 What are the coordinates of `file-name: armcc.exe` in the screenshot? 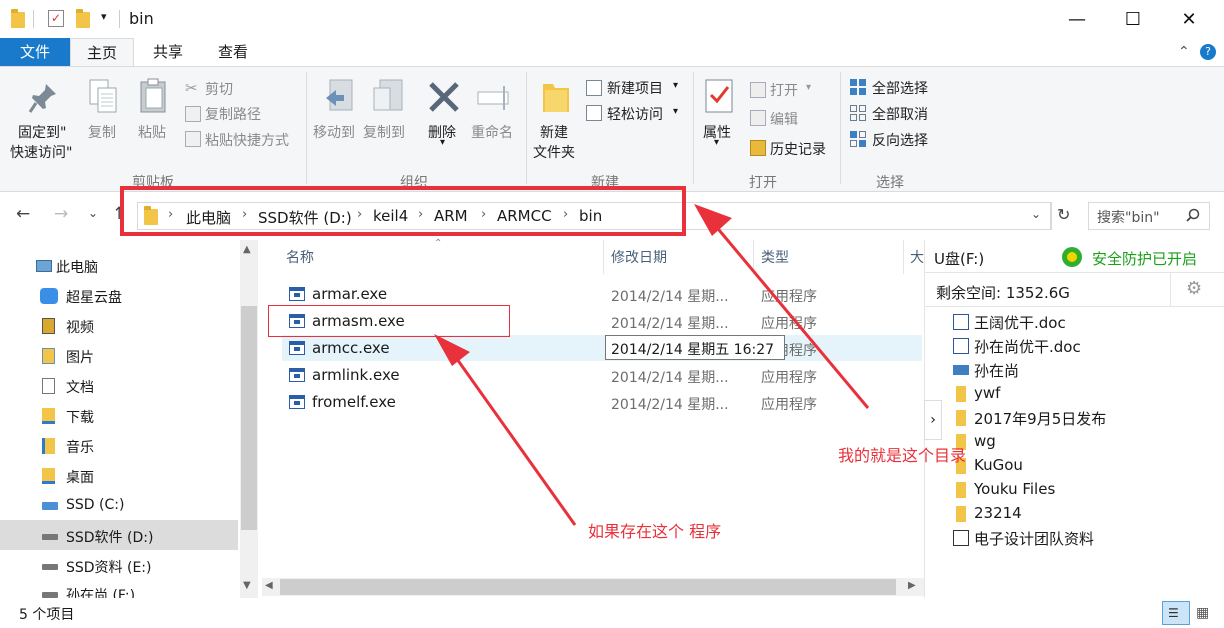 It's located at (351, 348).